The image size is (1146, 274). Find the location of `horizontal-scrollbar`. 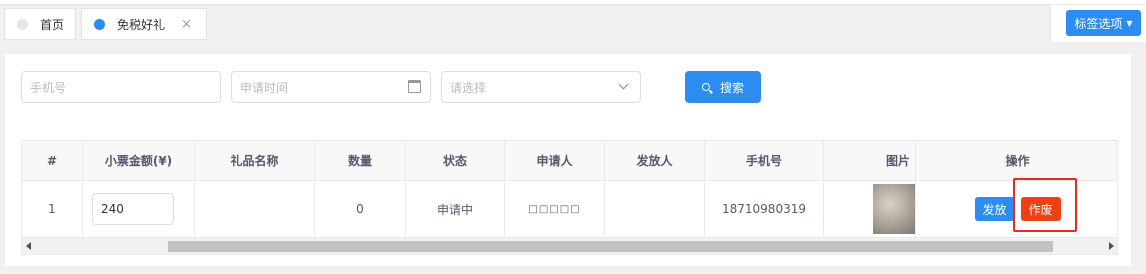

horizontal-scrollbar is located at coordinates (569, 245).